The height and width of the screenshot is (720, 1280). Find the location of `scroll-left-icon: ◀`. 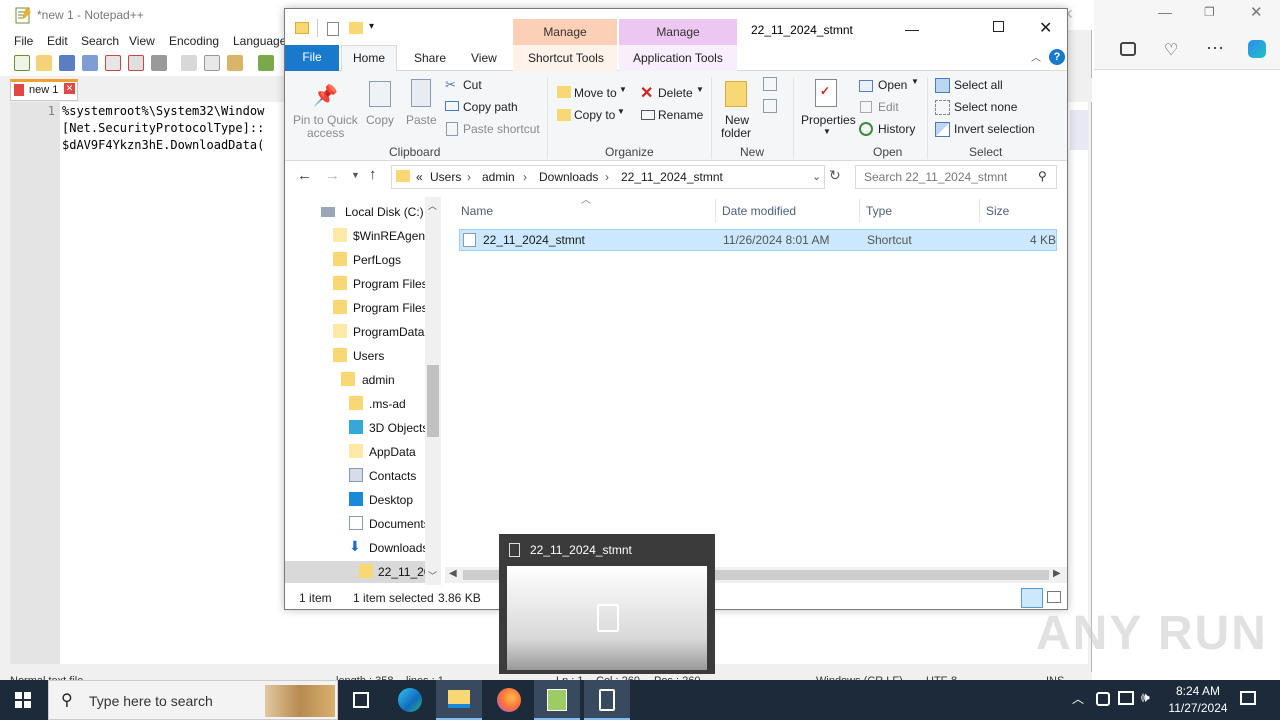

scroll-left-icon: ◀ is located at coordinates (453, 573).